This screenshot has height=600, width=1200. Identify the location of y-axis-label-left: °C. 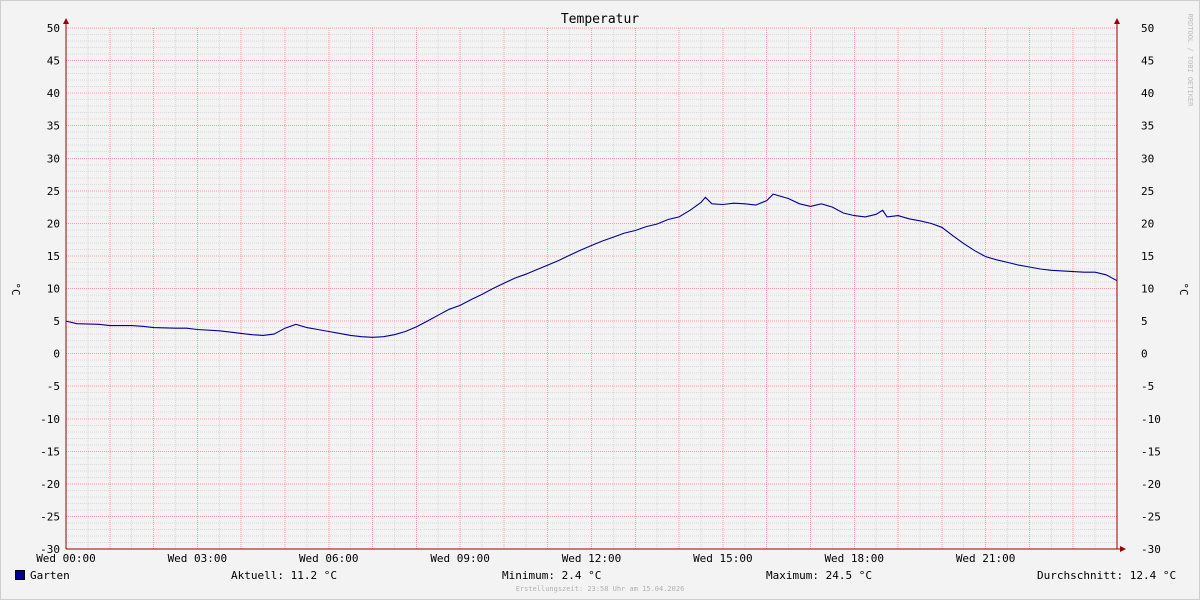
(15, 288).